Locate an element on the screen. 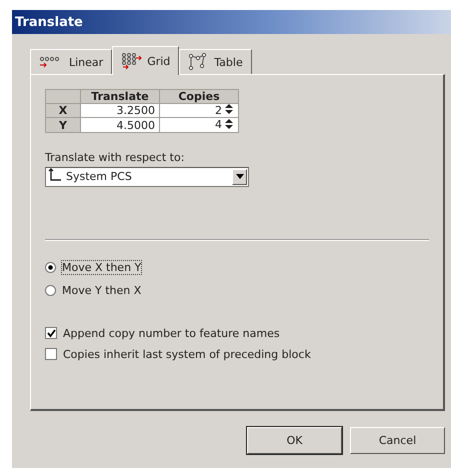 This screenshot has width=451, height=472. dialog-button: OK is located at coordinates (294, 440).